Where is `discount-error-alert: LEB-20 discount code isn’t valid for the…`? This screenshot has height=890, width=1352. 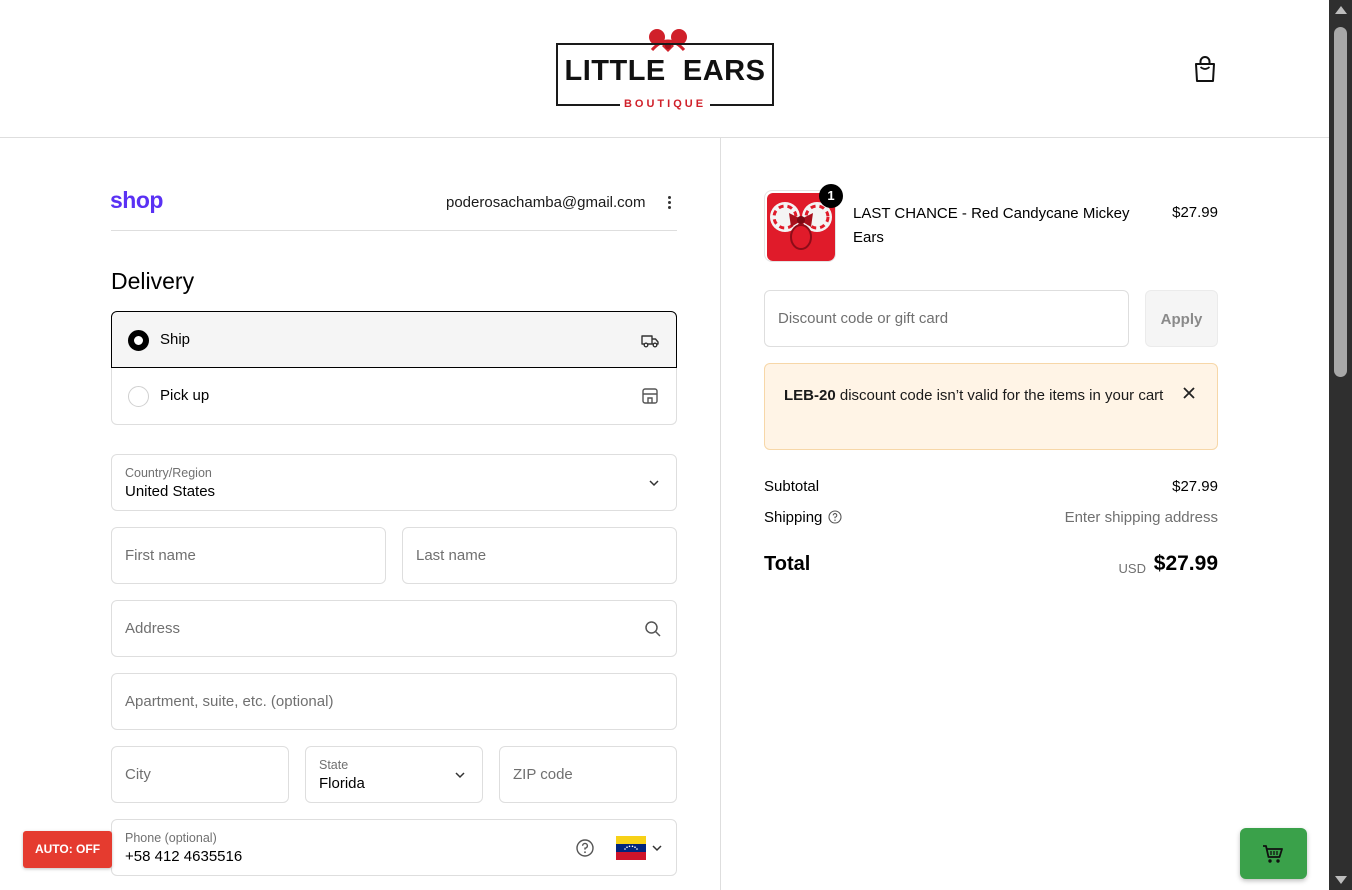 discount-error-alert: LEB-20 discount code isn’t valid for the… is located at coordinates (991, 406).